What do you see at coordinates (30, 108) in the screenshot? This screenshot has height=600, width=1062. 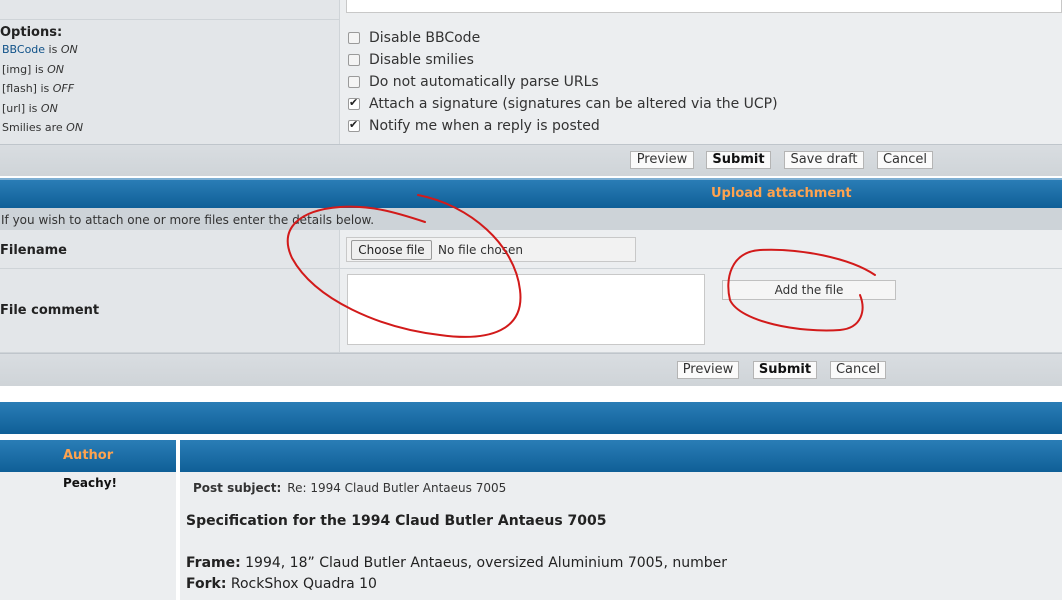 I see `url-status: [url] is ON` at bounding box center [30, 108].